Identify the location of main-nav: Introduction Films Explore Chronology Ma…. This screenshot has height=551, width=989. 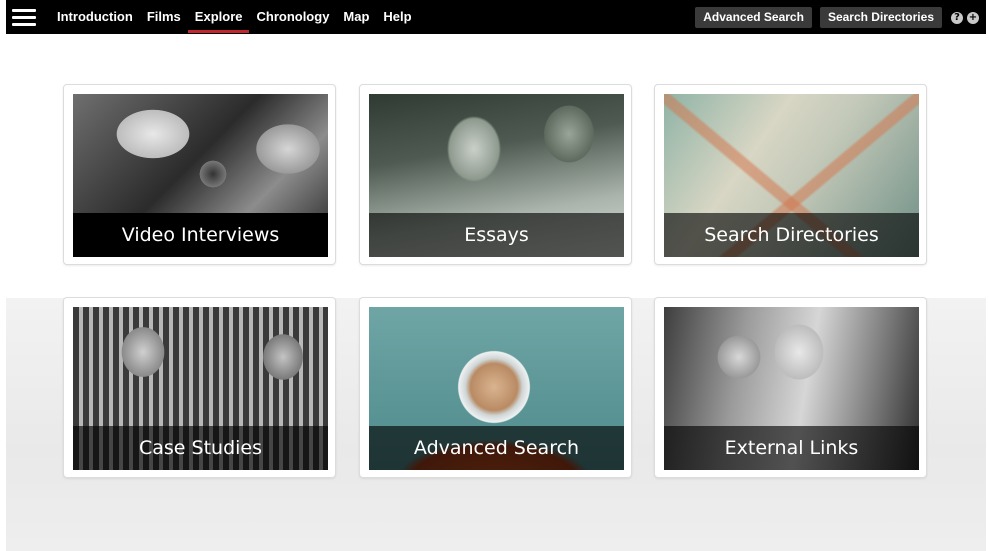
(234, 17).